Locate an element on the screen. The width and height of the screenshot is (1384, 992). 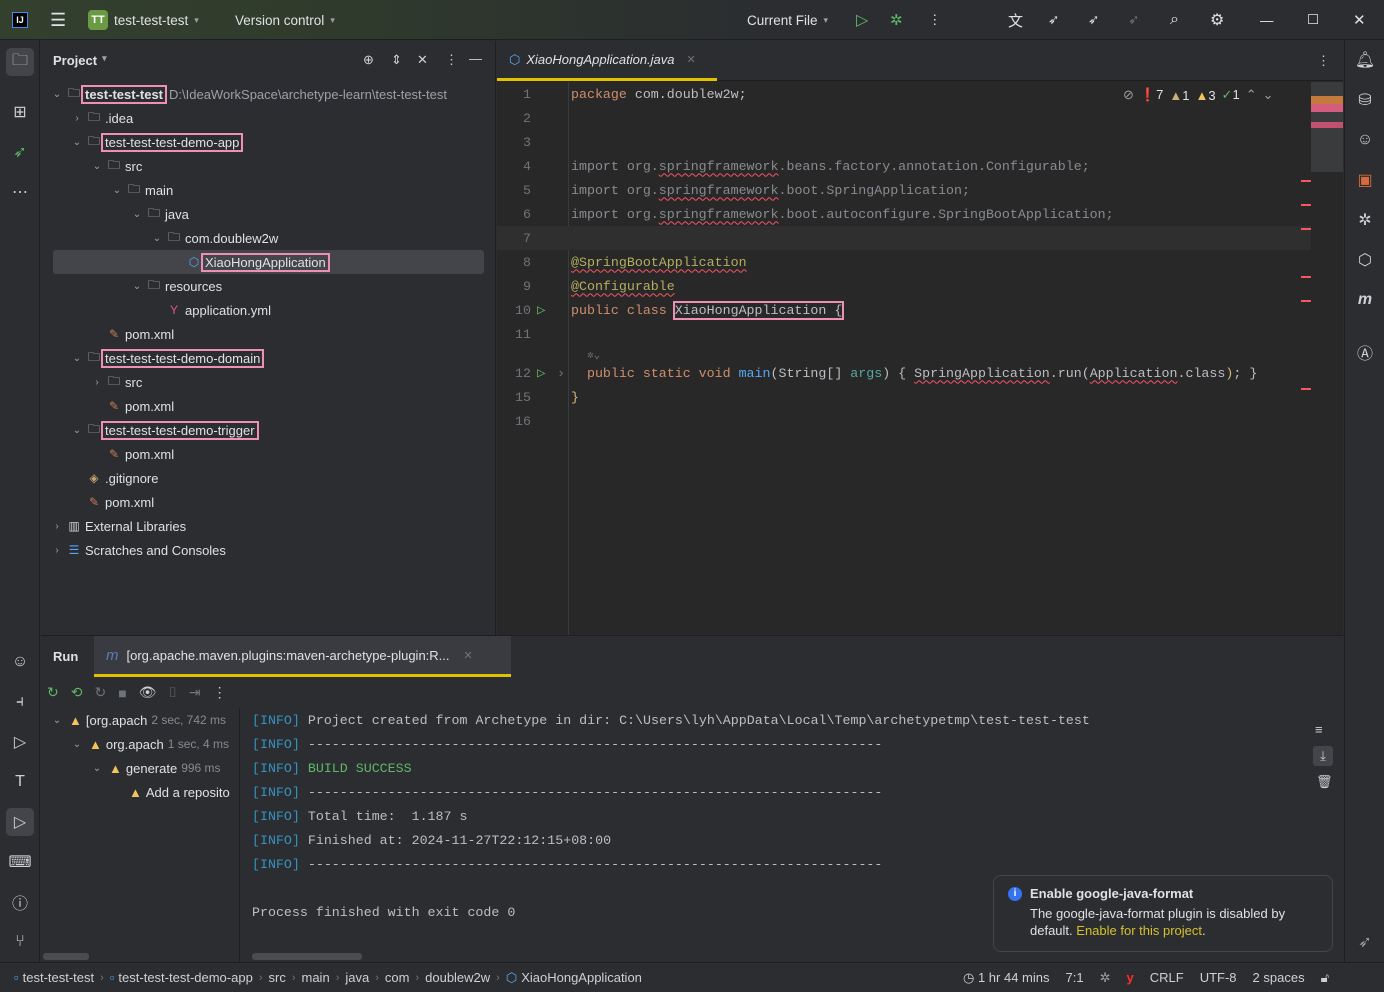
tree-item: ⌄ 🗀 resources is located at coordinates (268, 286).